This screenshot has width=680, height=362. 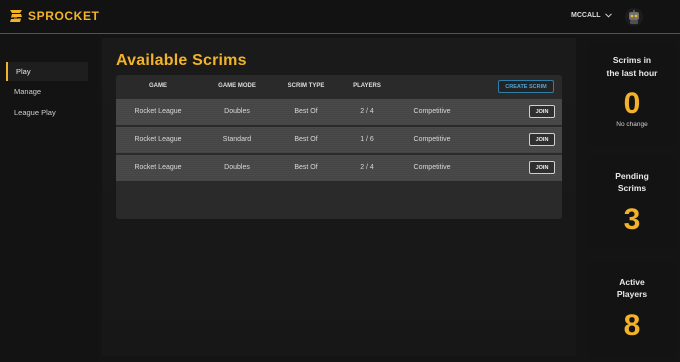 I want to click on column-header-game-mode: GAME MODE, so click(x=237, y=86).